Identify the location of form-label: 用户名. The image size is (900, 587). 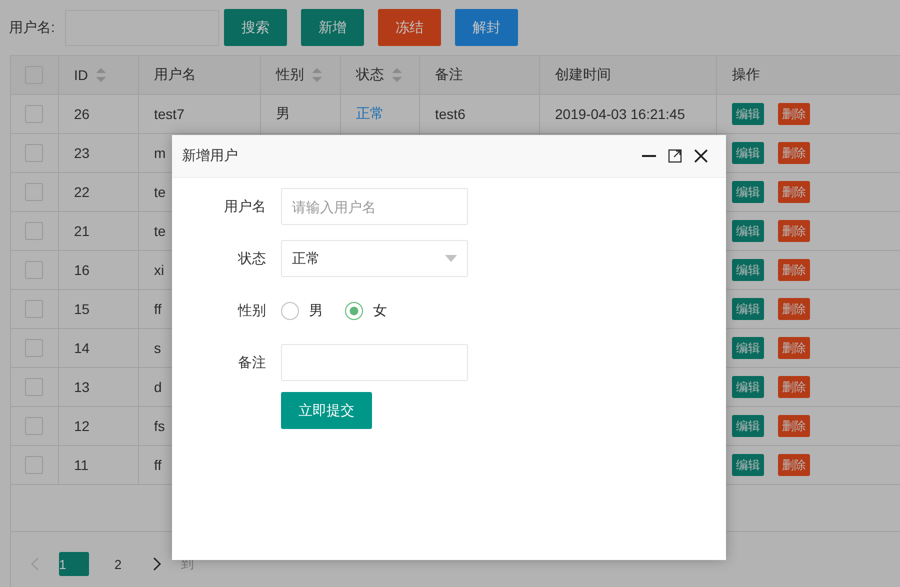
(245, 207).